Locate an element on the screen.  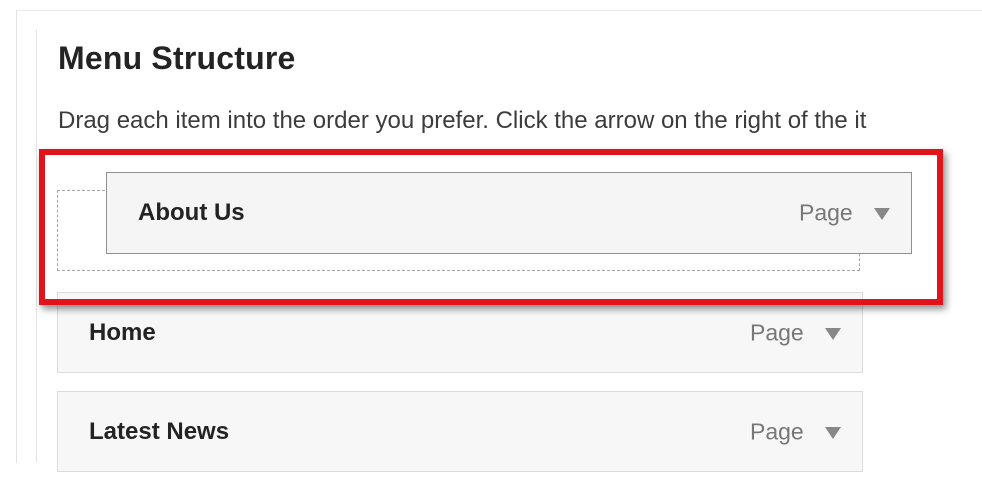
menu-item-about-us: About Us Page is located at coordinates (509, 213).